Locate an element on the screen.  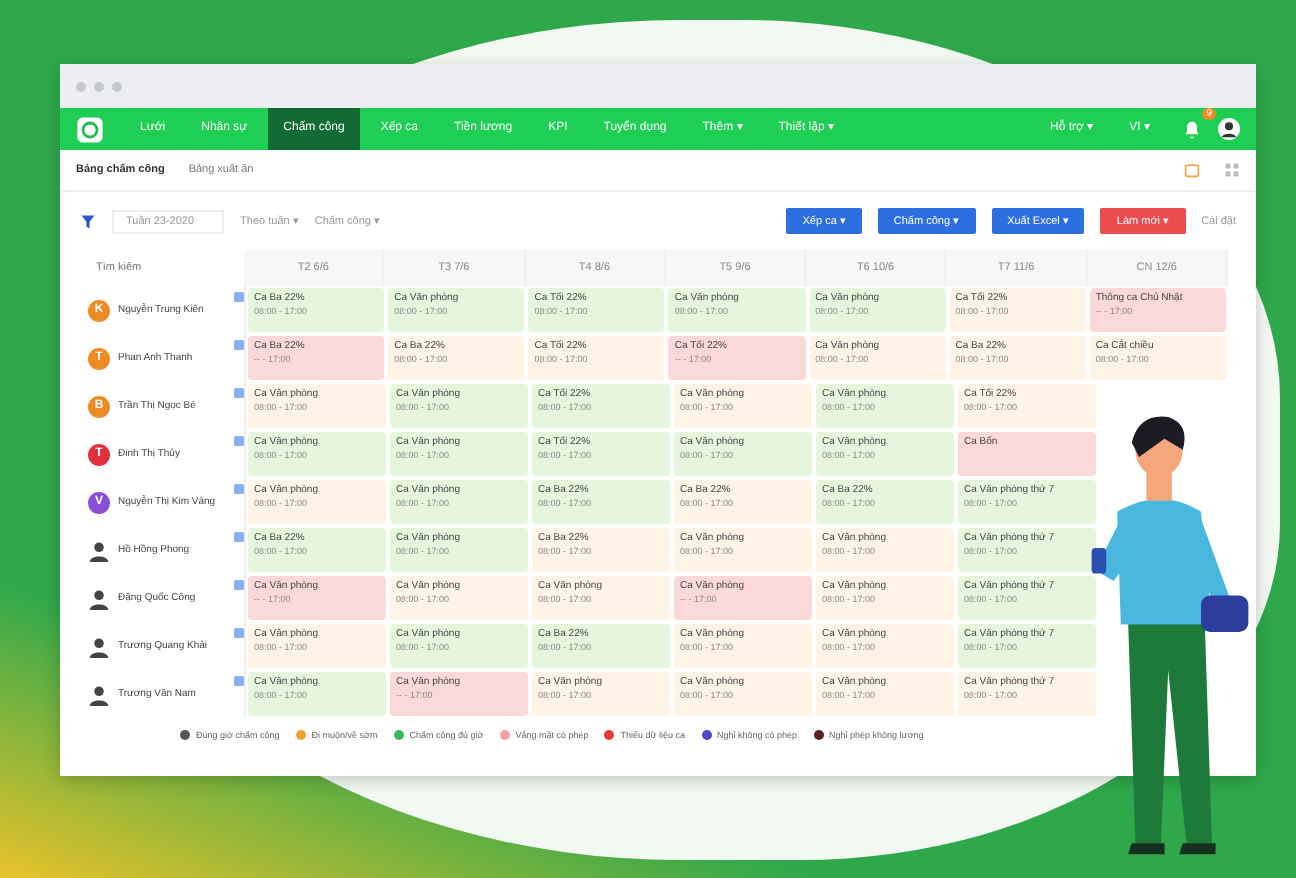
logo-icon is located at coordinates (90, 129).